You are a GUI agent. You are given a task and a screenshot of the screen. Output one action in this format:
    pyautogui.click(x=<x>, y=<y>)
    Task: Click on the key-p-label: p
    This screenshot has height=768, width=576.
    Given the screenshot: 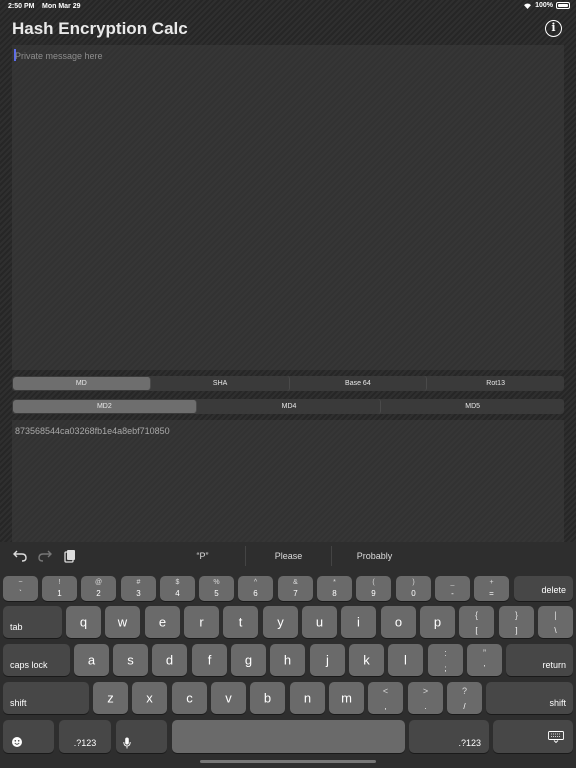 What is the action you would take?
    pyautogui.click(x=437, y=622)
    